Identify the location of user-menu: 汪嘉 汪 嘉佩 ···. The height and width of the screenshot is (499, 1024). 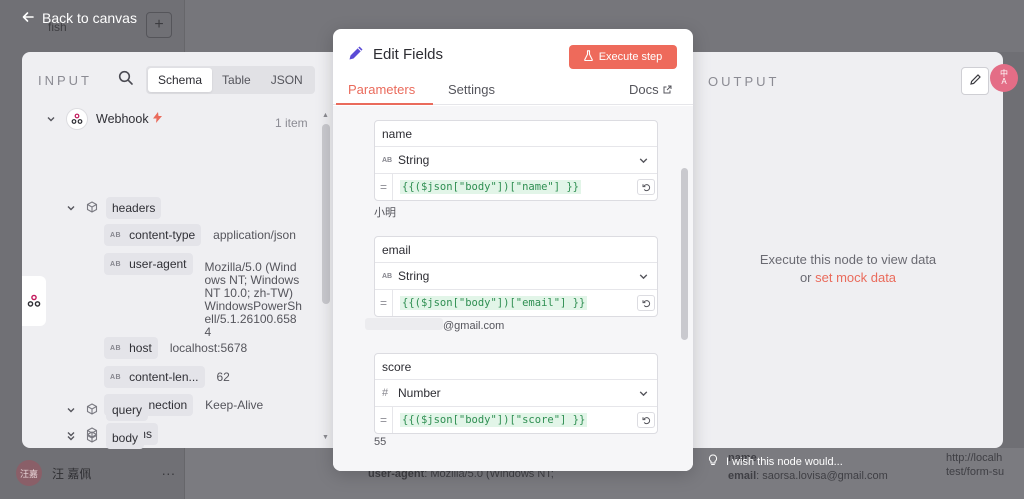
(95, 473).